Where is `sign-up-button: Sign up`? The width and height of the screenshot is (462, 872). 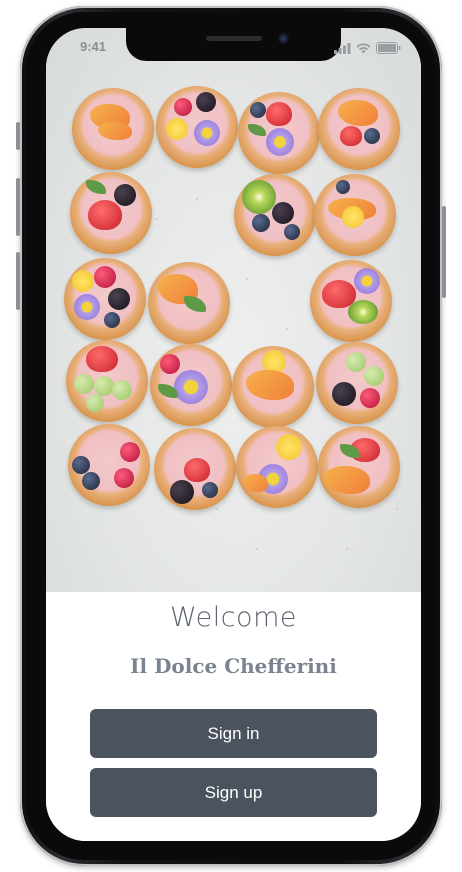 sign-up-button: Sign up is located at coordinates (233, 792).